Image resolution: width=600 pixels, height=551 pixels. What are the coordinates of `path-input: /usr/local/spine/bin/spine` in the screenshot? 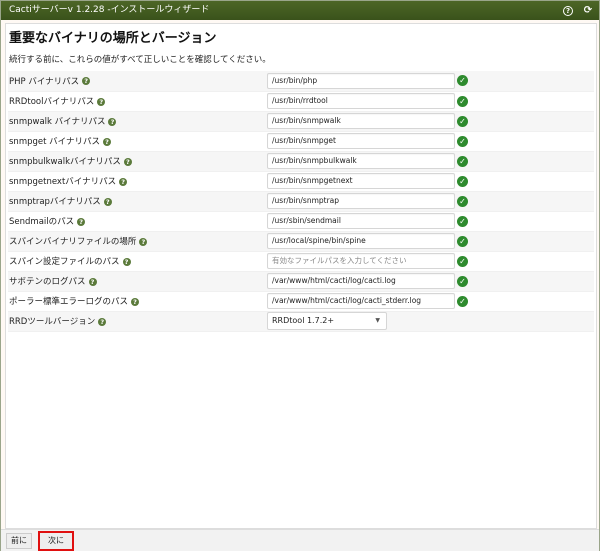 It's located at (361, 241).